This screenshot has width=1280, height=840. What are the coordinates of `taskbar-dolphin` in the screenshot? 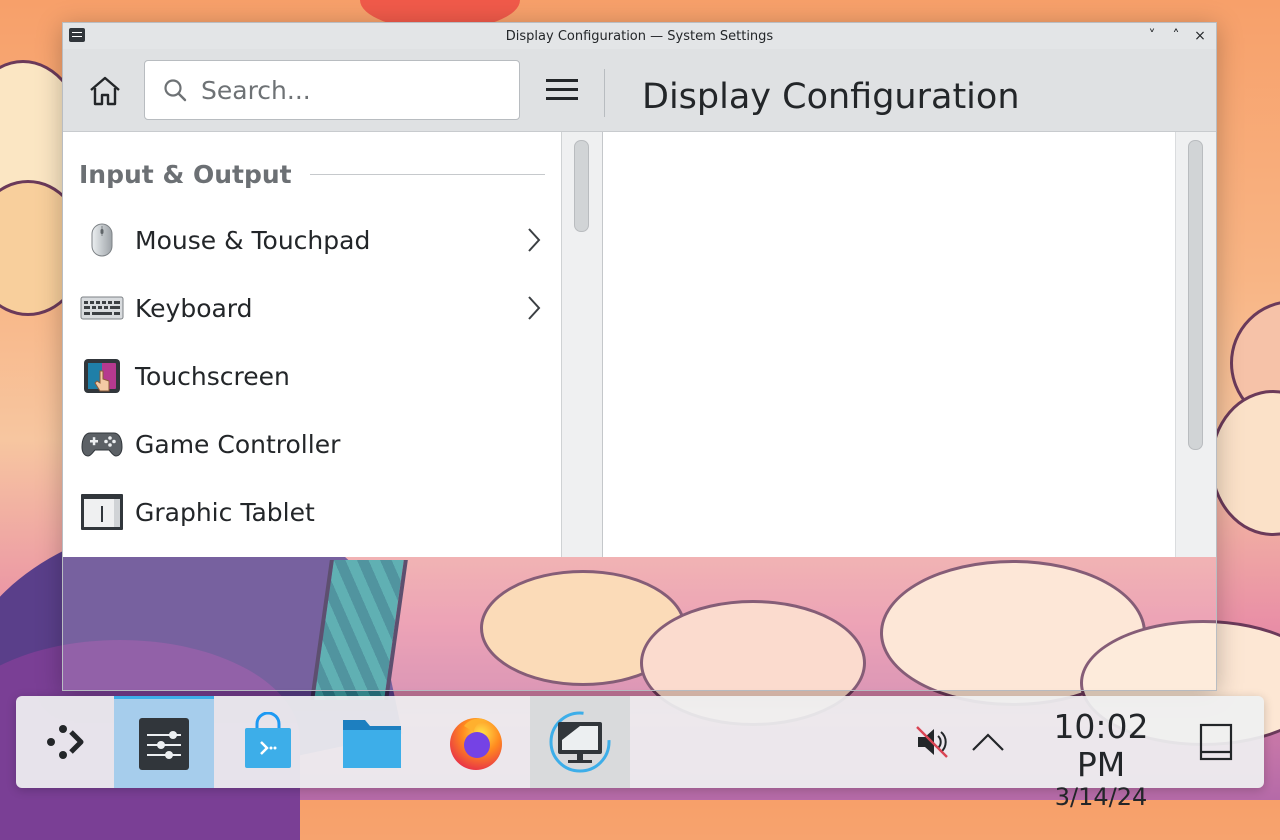 It's located at (372, 742).